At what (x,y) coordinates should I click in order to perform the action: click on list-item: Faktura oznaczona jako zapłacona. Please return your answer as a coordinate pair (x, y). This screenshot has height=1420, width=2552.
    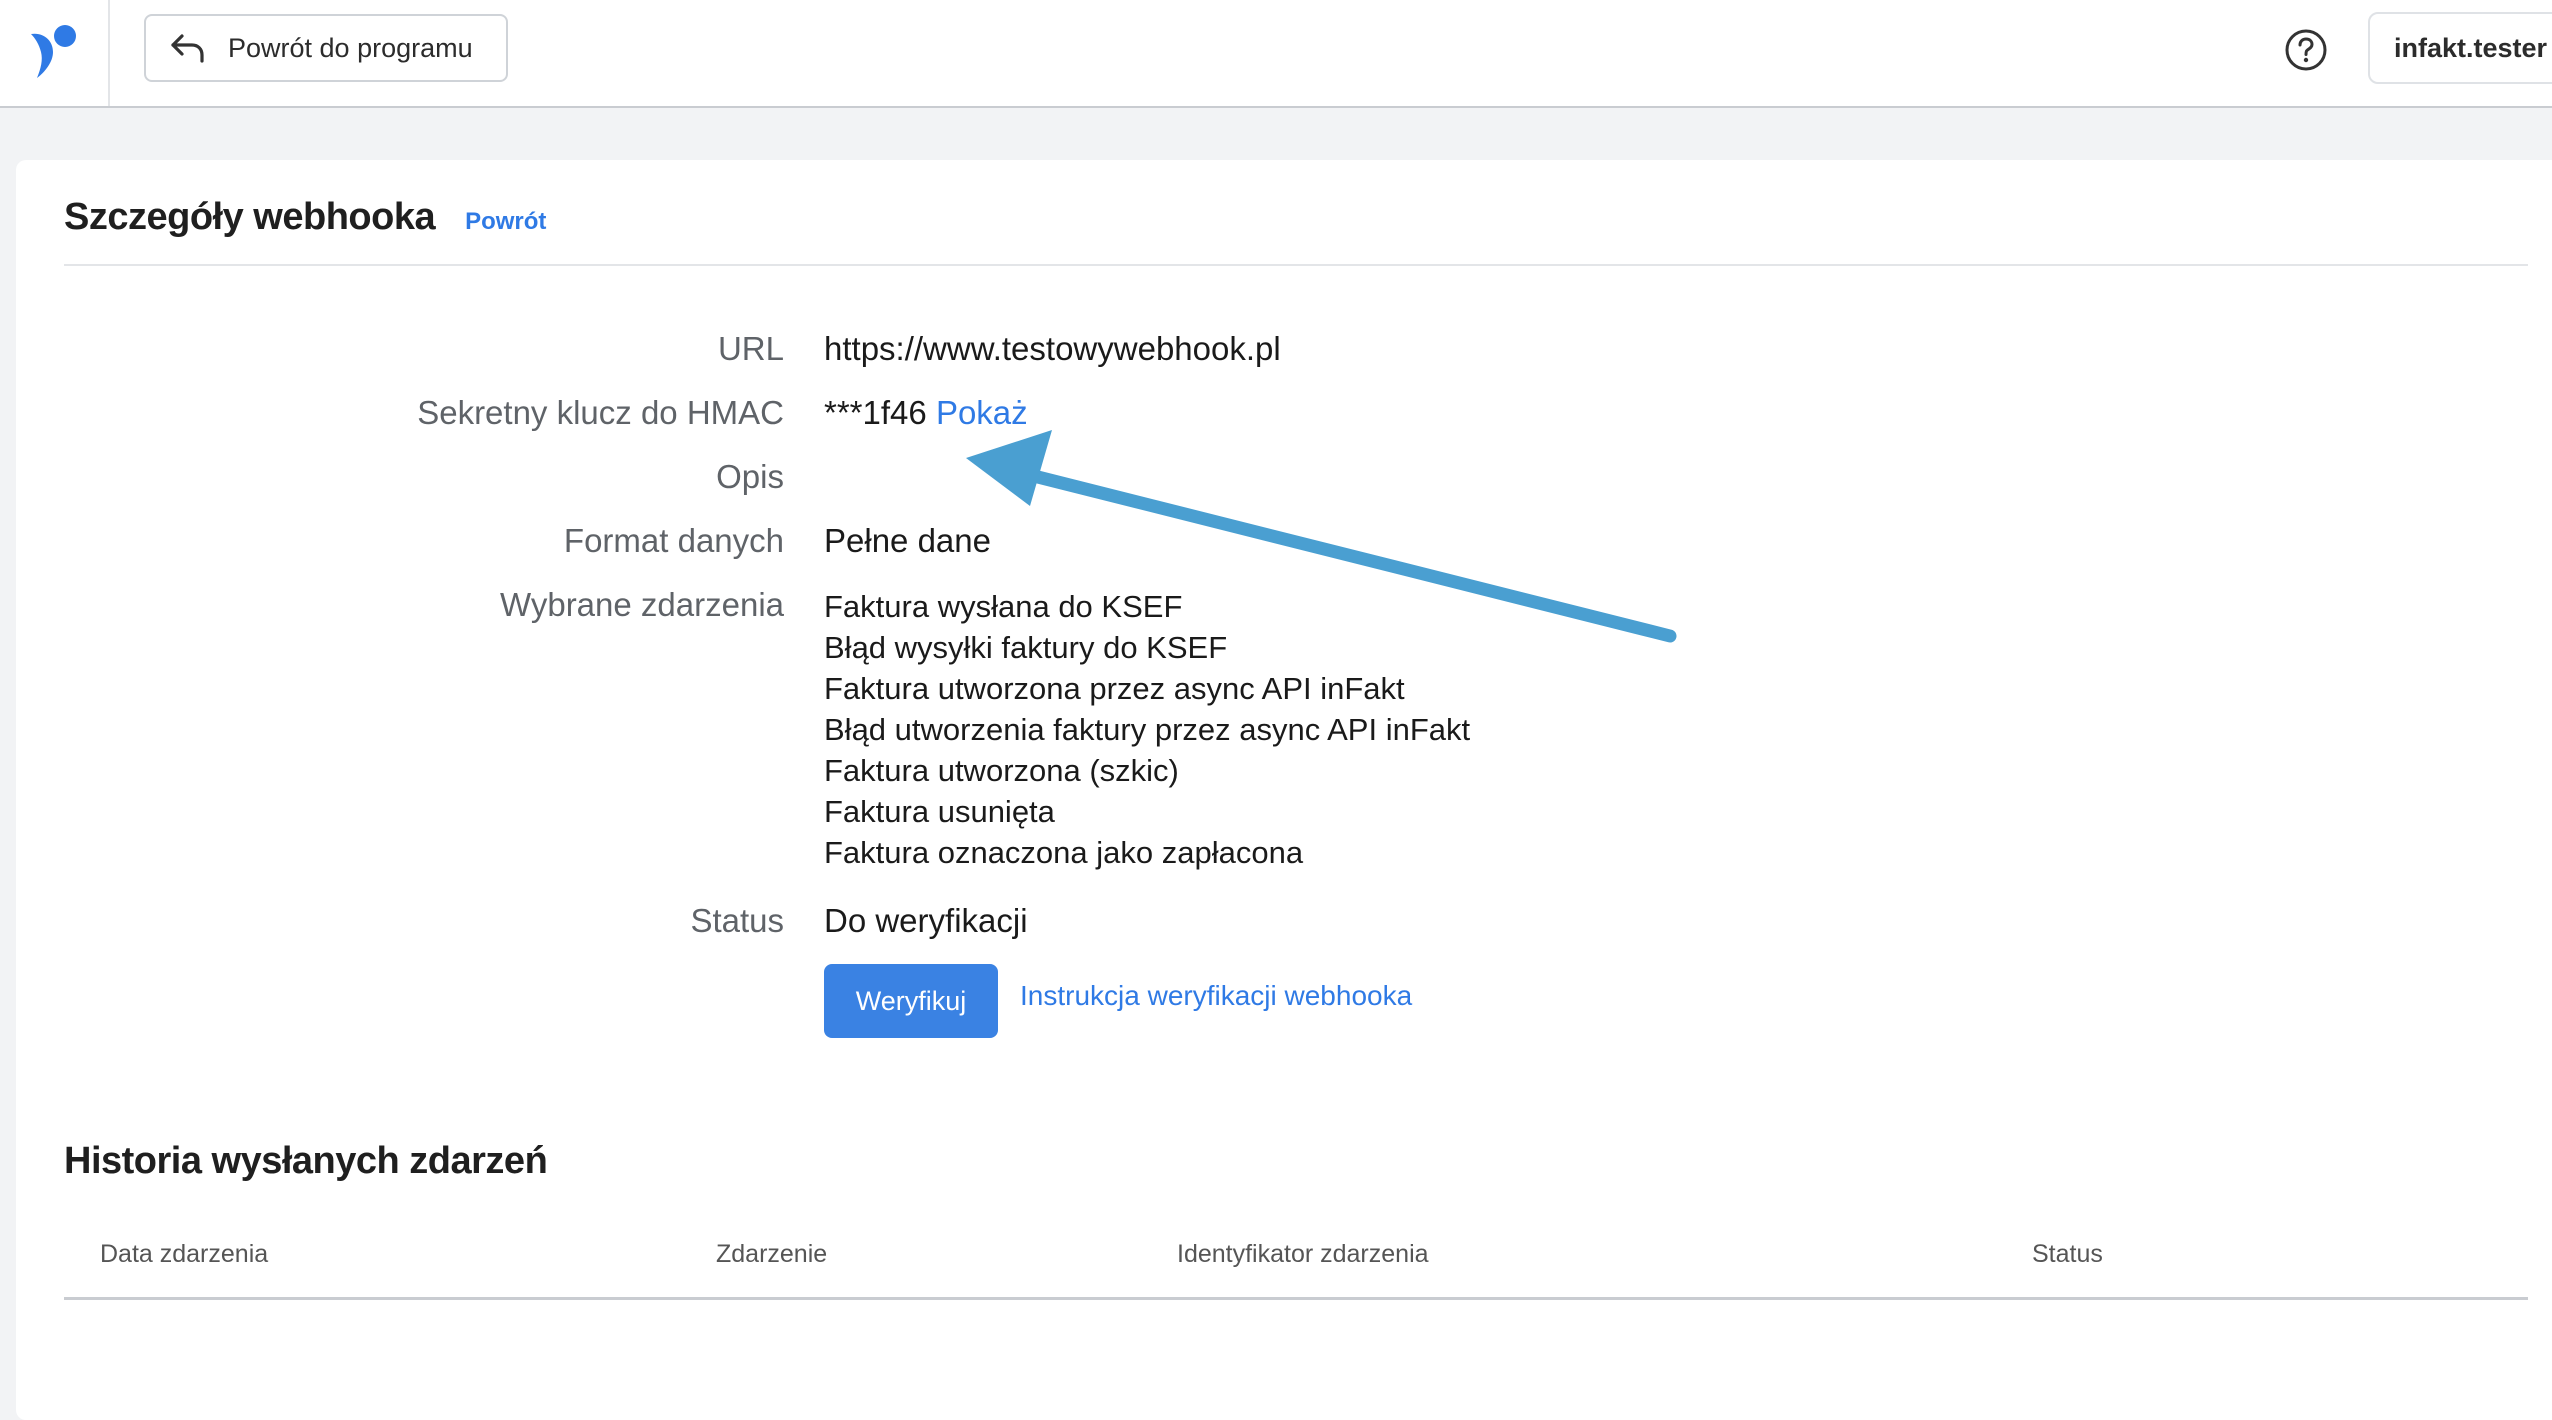
    Looking at the image, I should click on (1064, 852).